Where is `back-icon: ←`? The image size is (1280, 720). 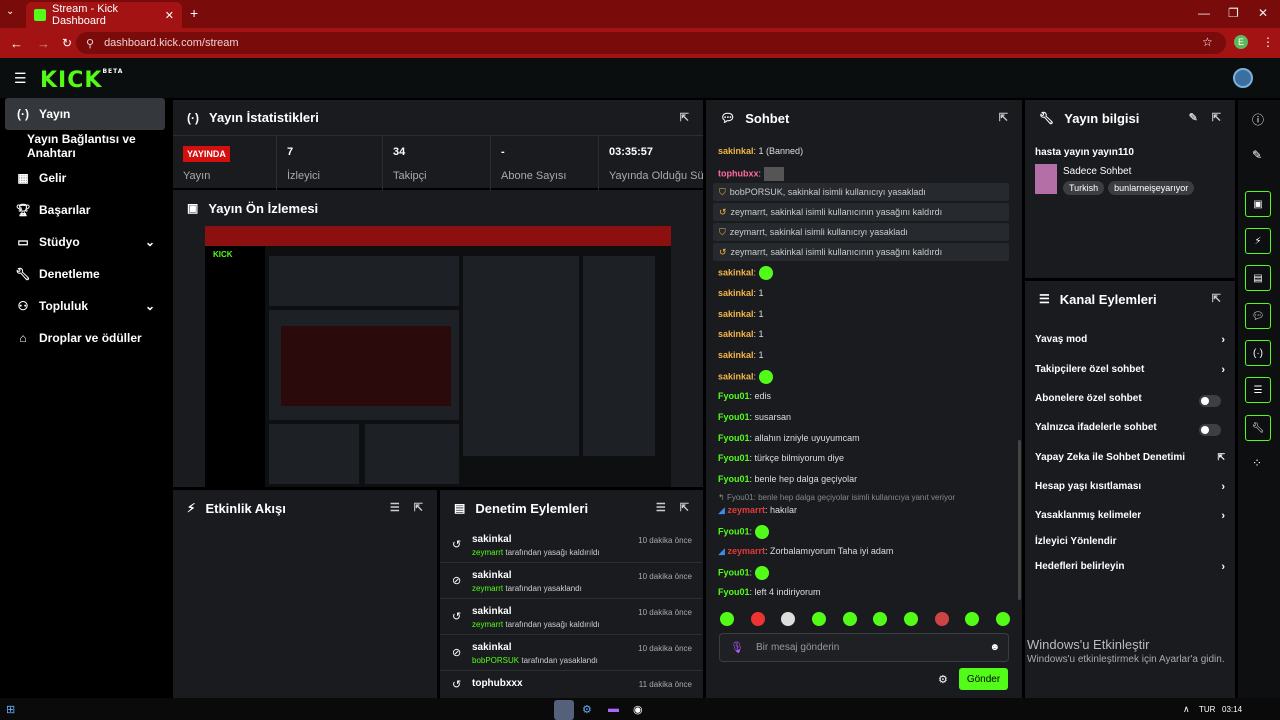
back-icon: ← is located at coordinates (16, 43).